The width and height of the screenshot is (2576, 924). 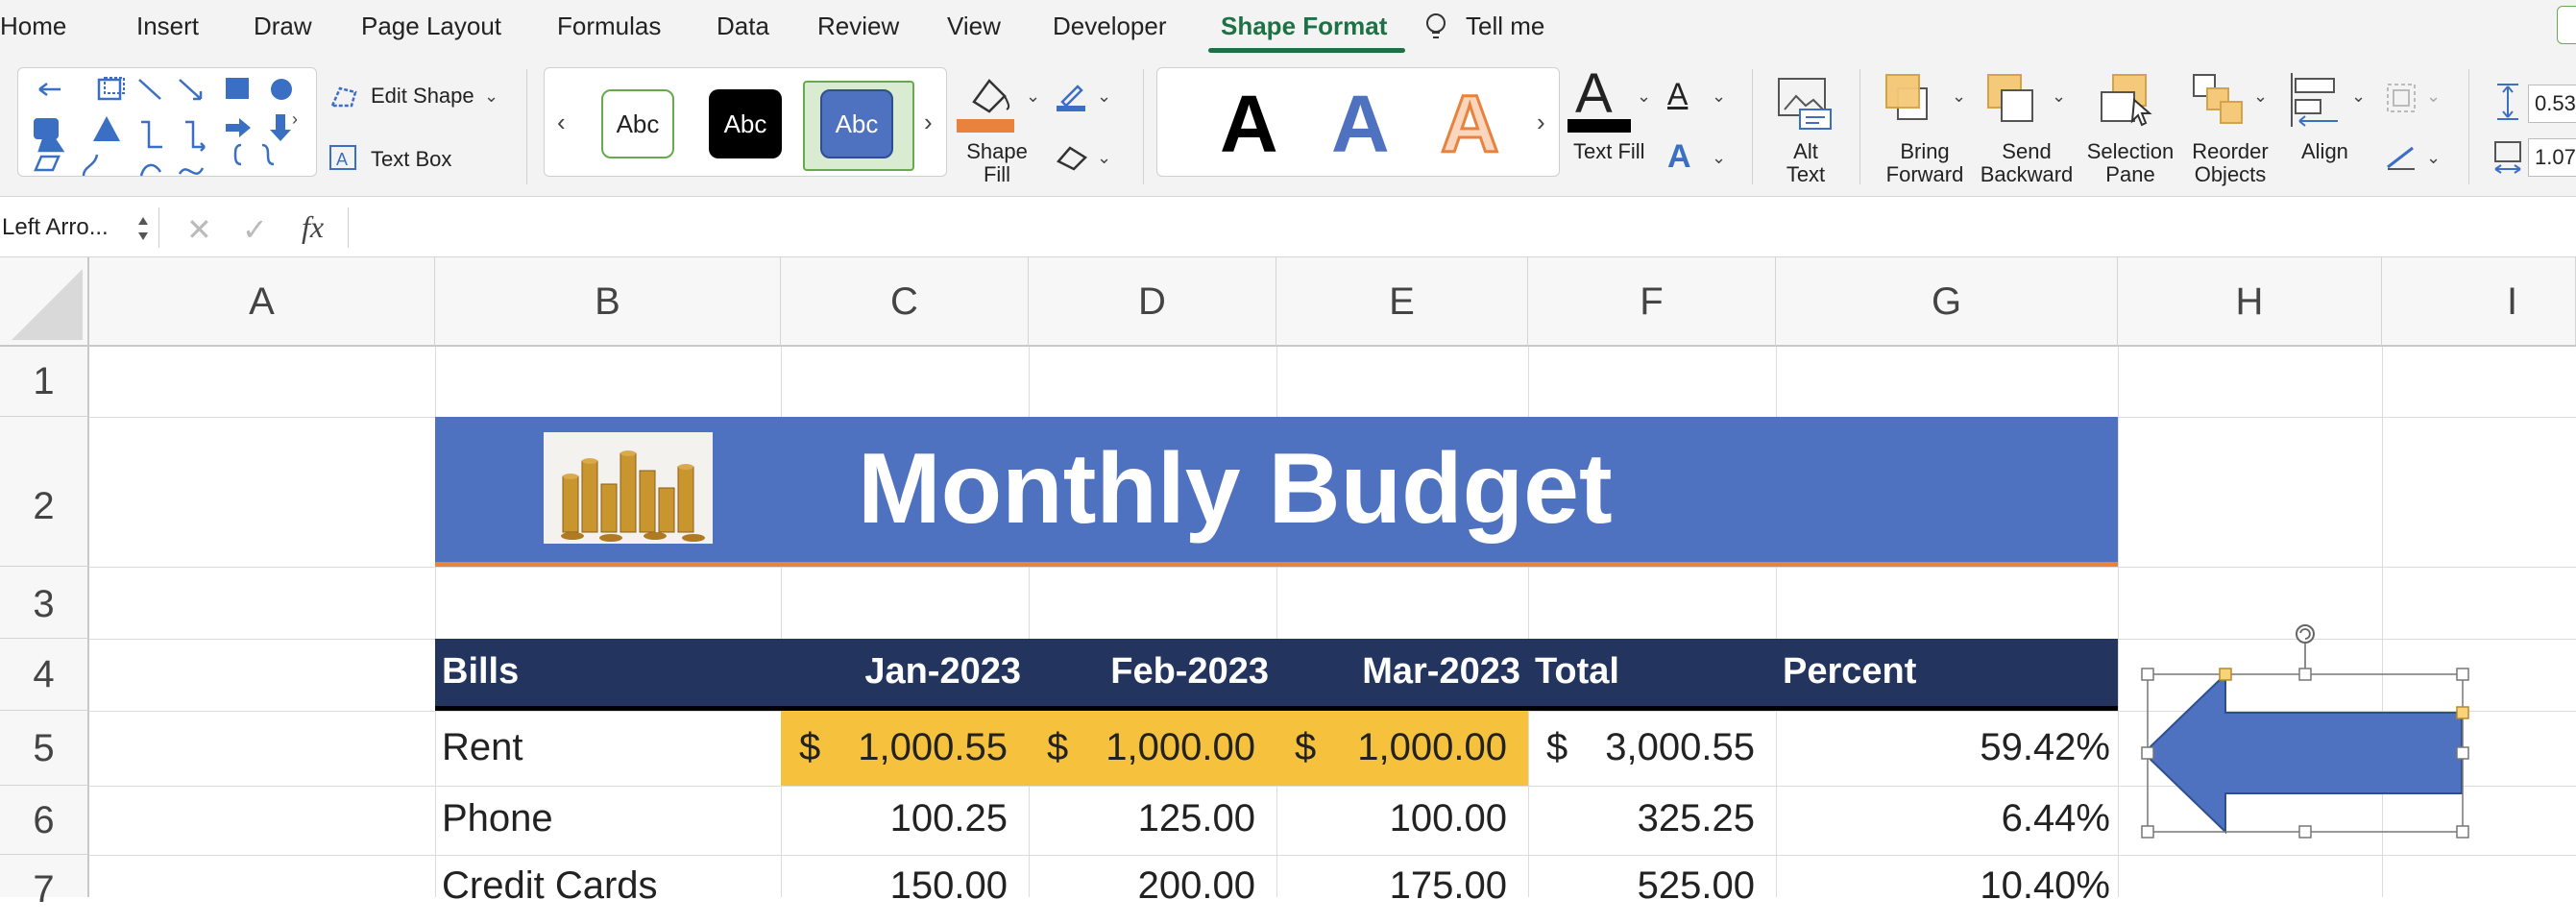 I want to click on send-backward-icon, so click(x=2012, y=99).